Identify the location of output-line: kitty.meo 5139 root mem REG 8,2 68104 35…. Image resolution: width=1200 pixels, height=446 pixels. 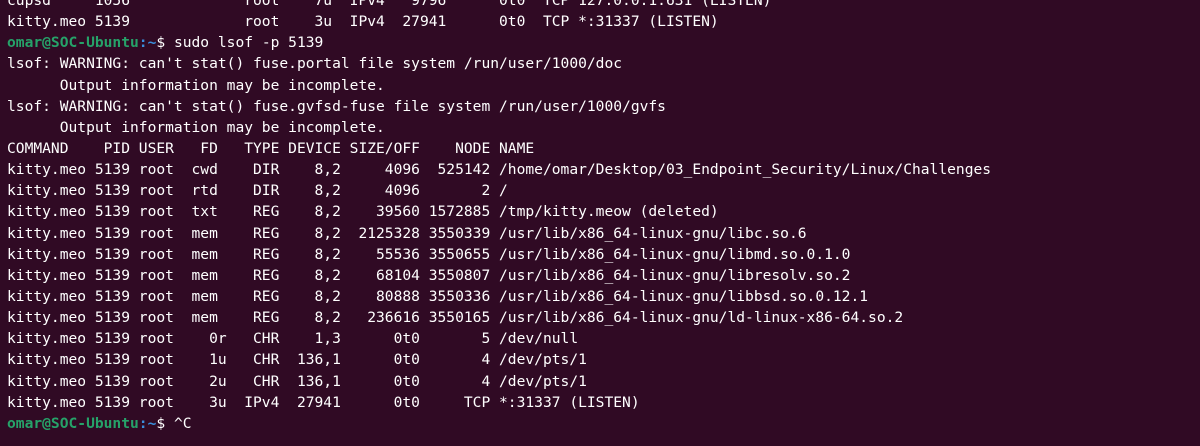
(429, 275).